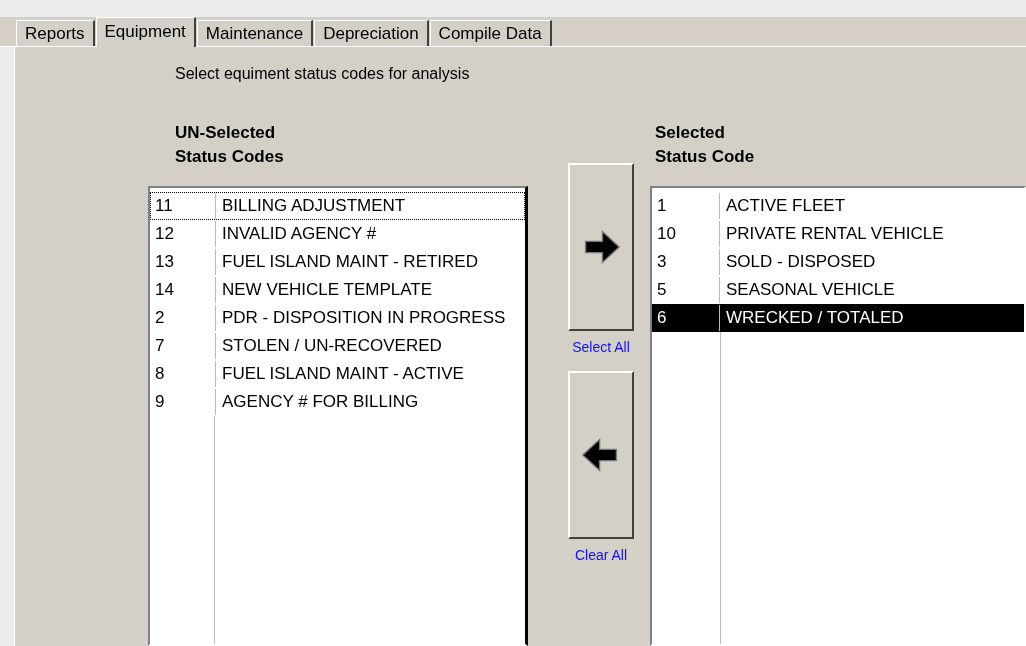  I want to click on link: Clear All, so click(601, 555).